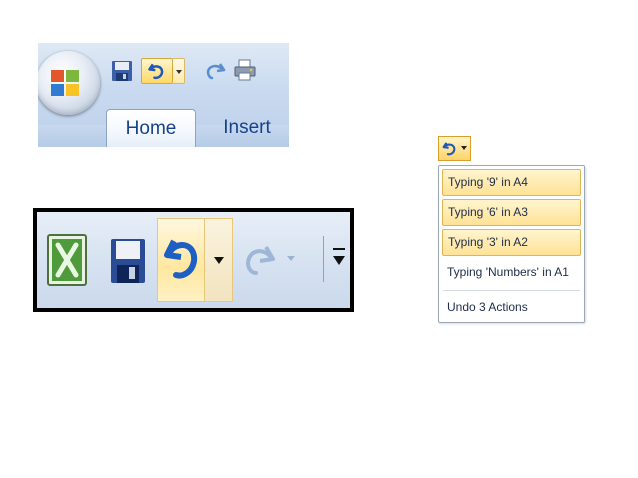 The height and width of the screenshot is (478, 638). What do you see at coordinates (65, 83) in the screenshot?
I see `office-logo-icon` at bounding box center [65, 83].